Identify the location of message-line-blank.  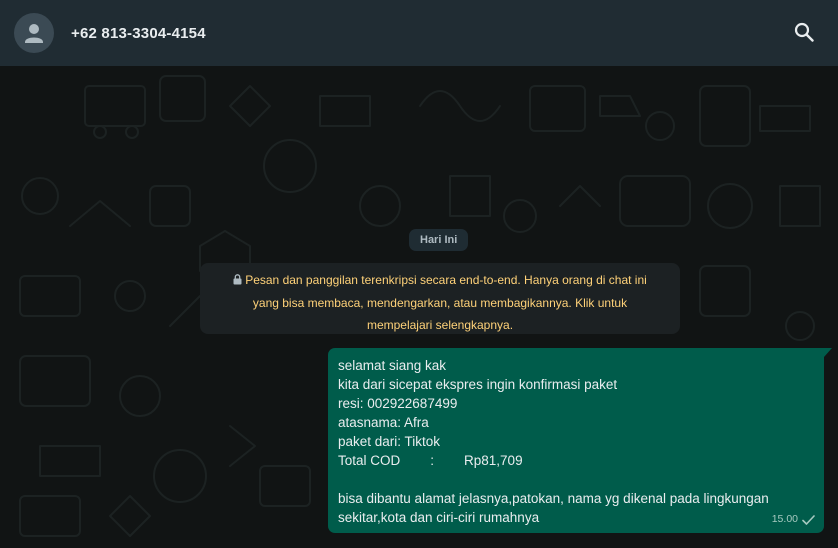
(576, 479).